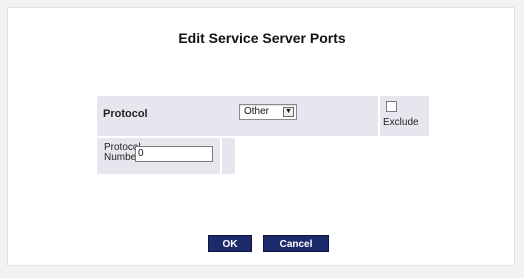 This screenshot has width=524, height=278. What do you see at coordinates (391, 106) in the screenshot?
I see `exclude-checkbox` at bounding box center [391, 106].